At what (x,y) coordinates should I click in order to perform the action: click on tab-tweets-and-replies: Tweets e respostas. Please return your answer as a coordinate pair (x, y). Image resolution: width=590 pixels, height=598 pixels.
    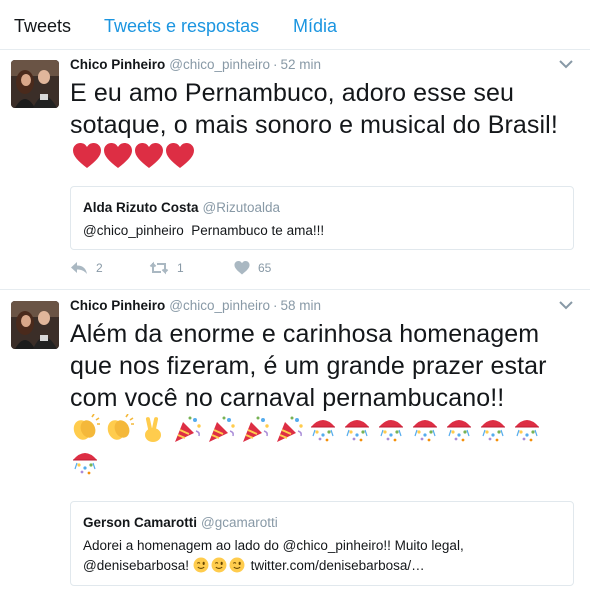
    Looking at the image, I should click on (181, 26).